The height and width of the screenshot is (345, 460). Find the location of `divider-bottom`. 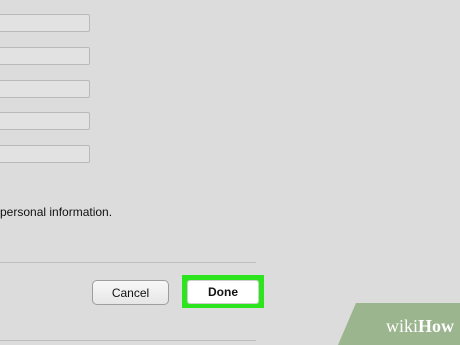

divider-bottom is located at coordinates (128, 340).